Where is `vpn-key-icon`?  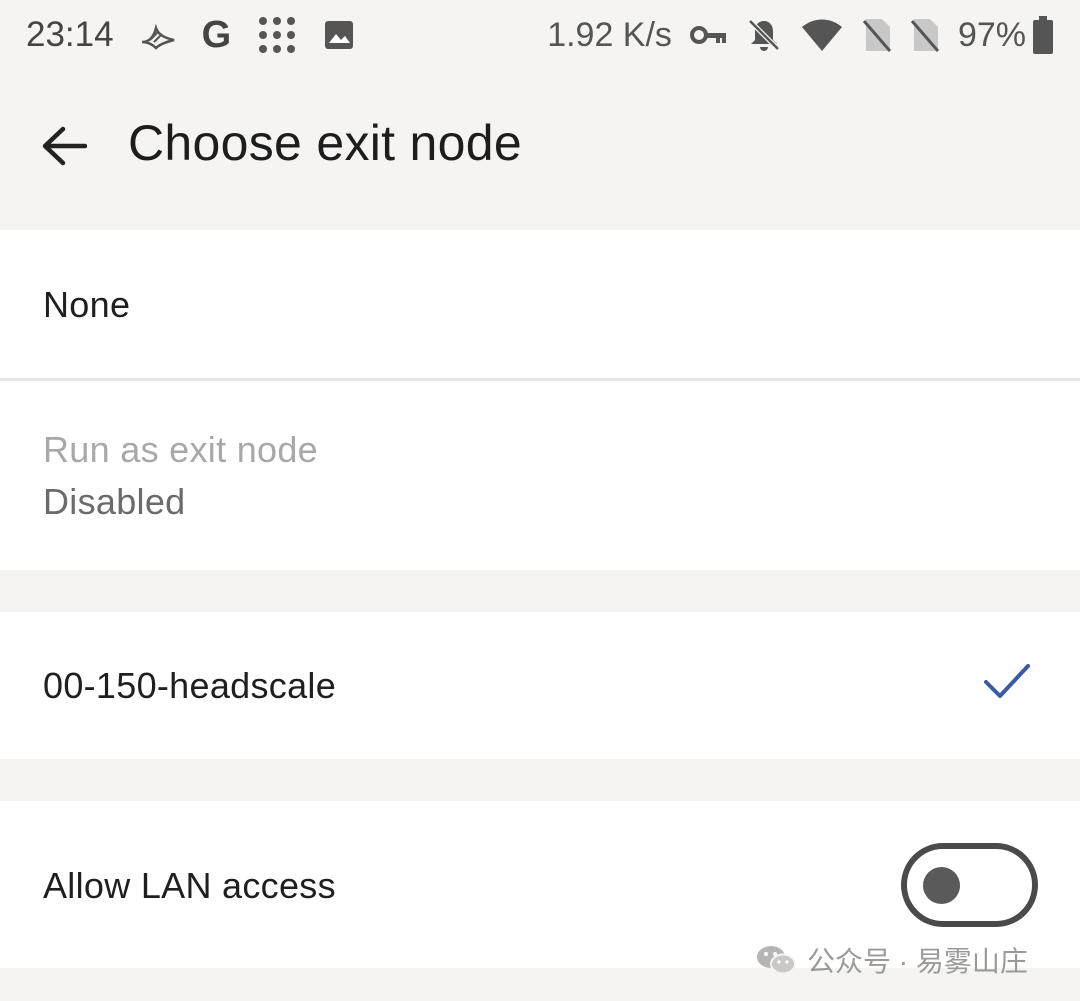
vpn-key-icon is located at coordinates (708, 35).